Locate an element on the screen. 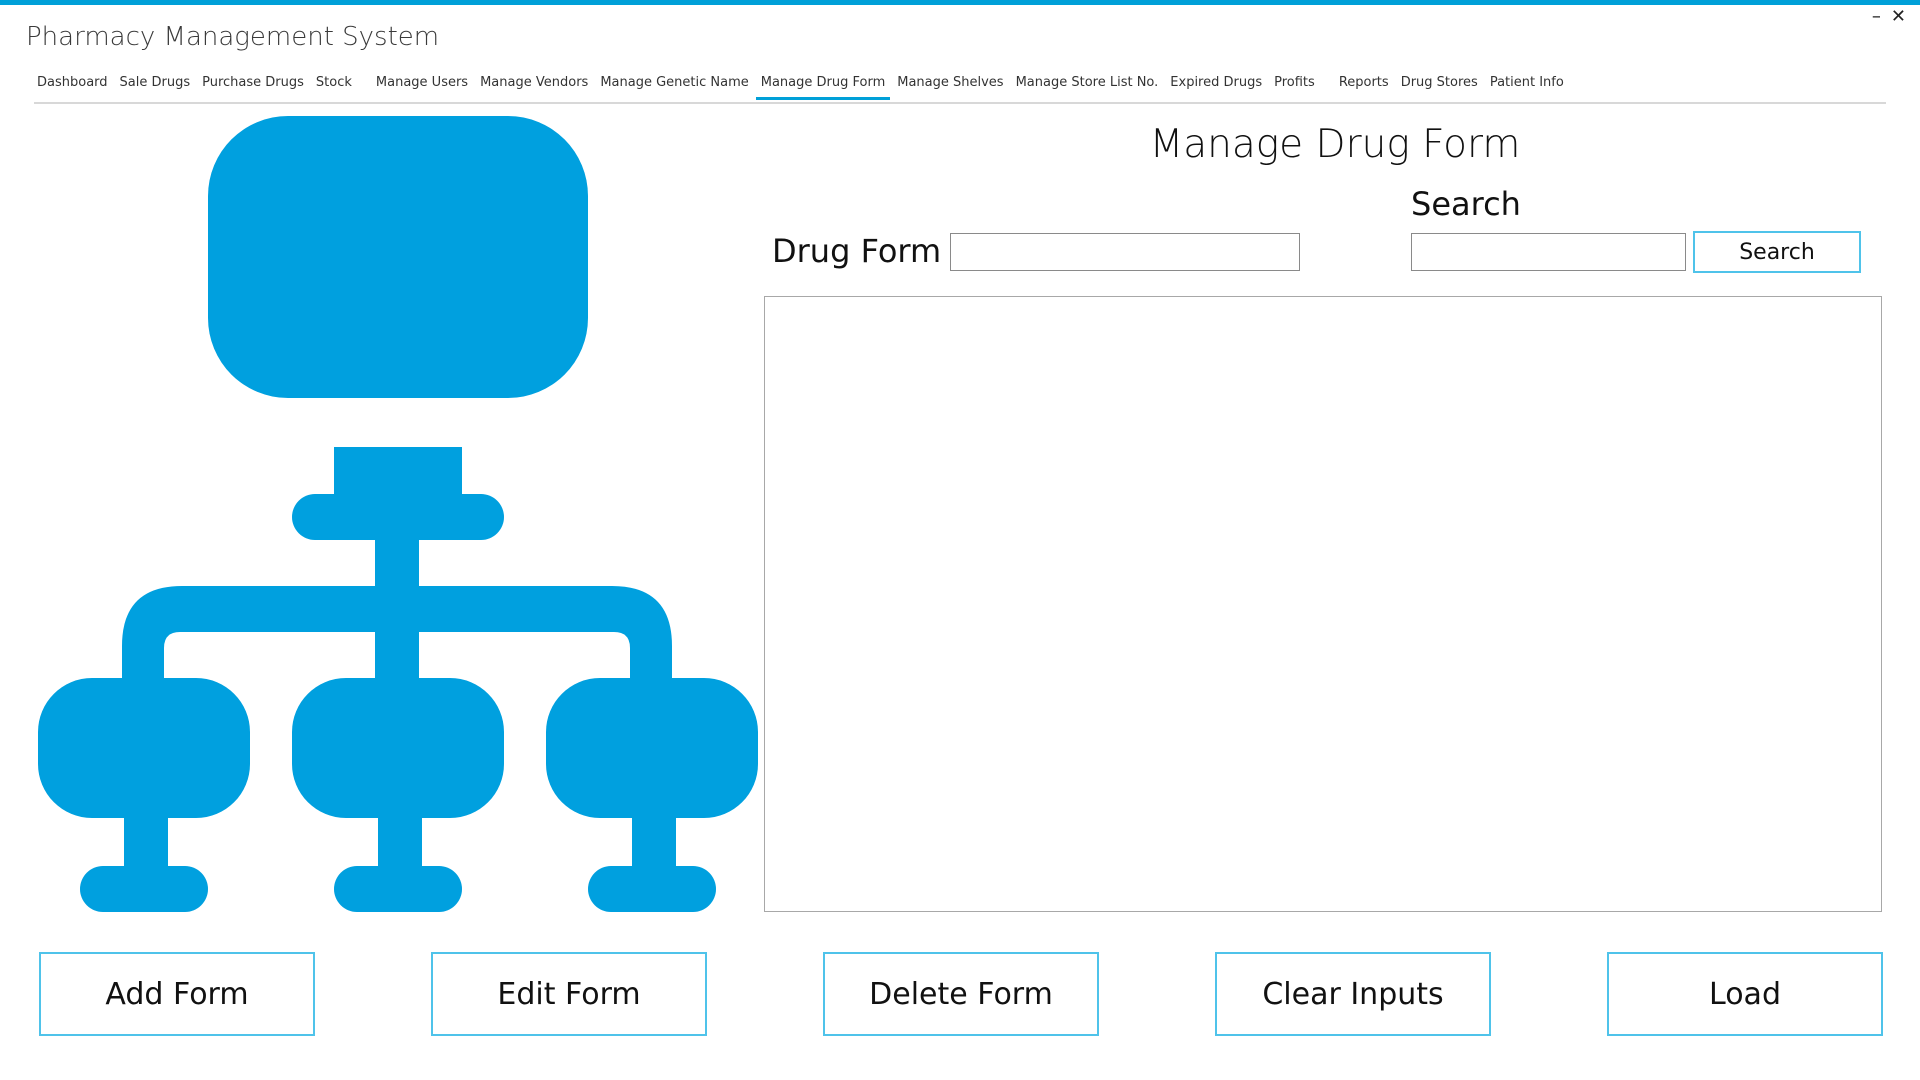 This screenshot has width=1920, height=1080. minimize-button: – is located at coordinates (1876, 17).